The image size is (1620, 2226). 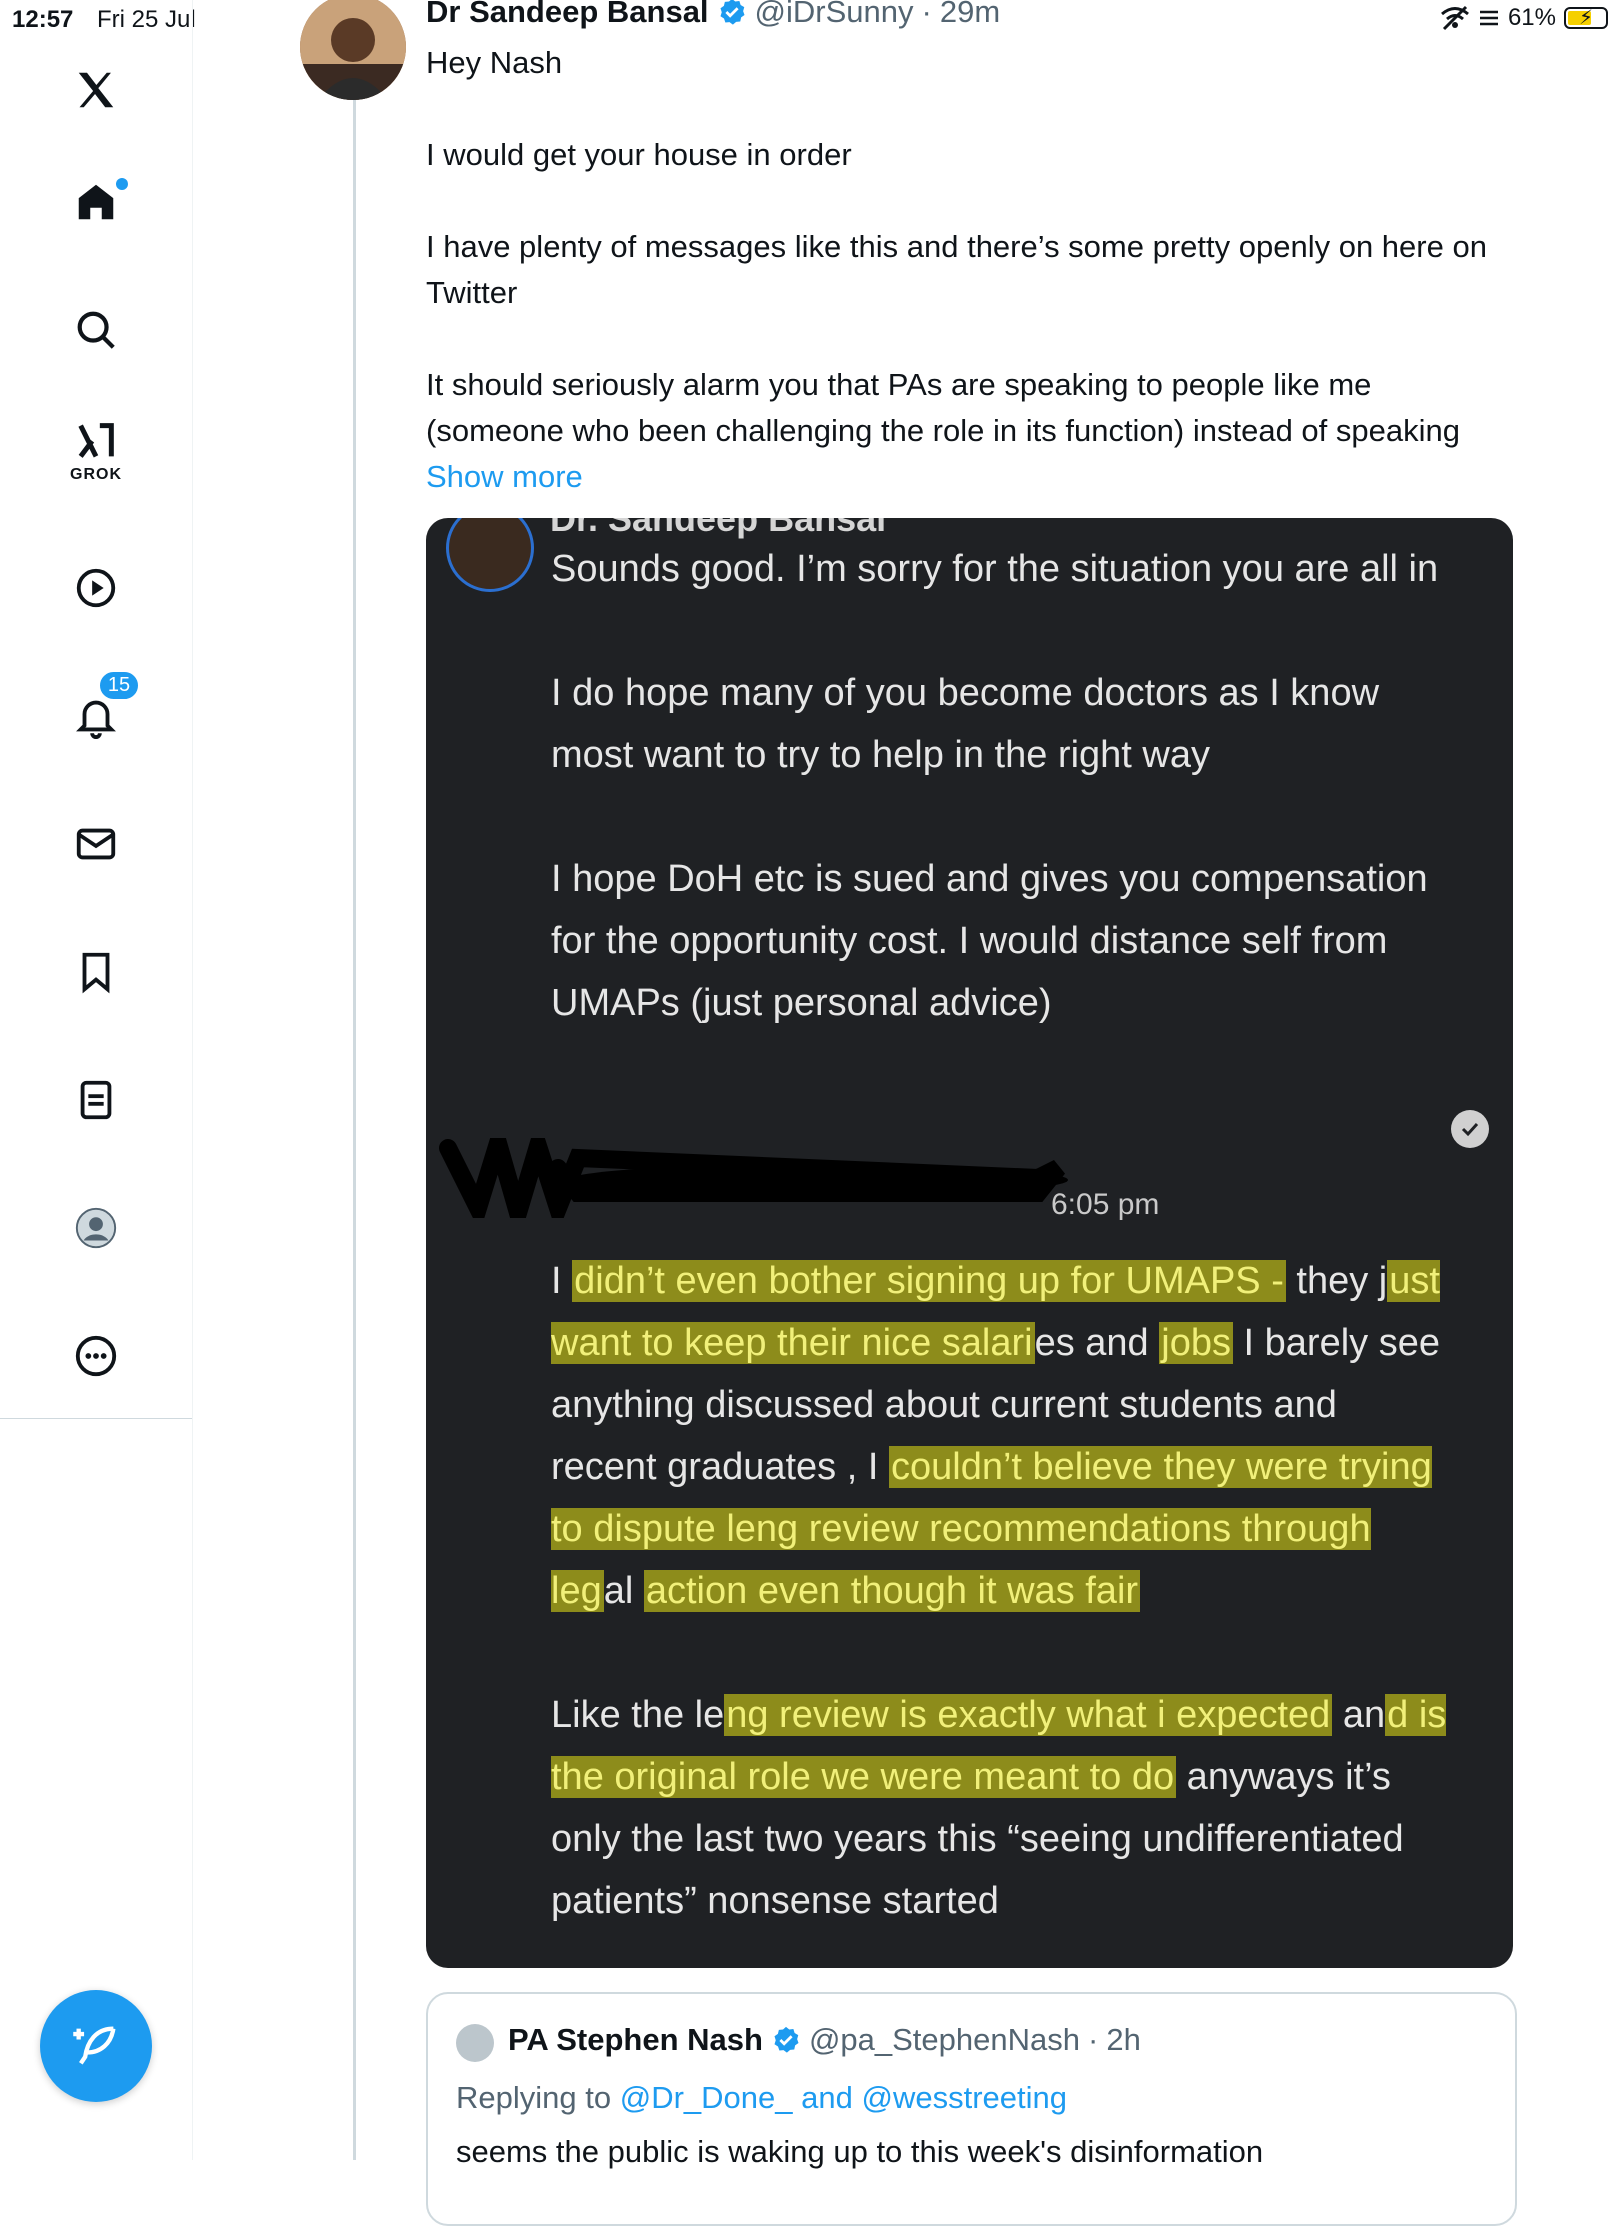 What do you see at coordinates (1097, 1343) in the screenshot?
I see `msg-text: es and` at bounding box center [1097, 1343].